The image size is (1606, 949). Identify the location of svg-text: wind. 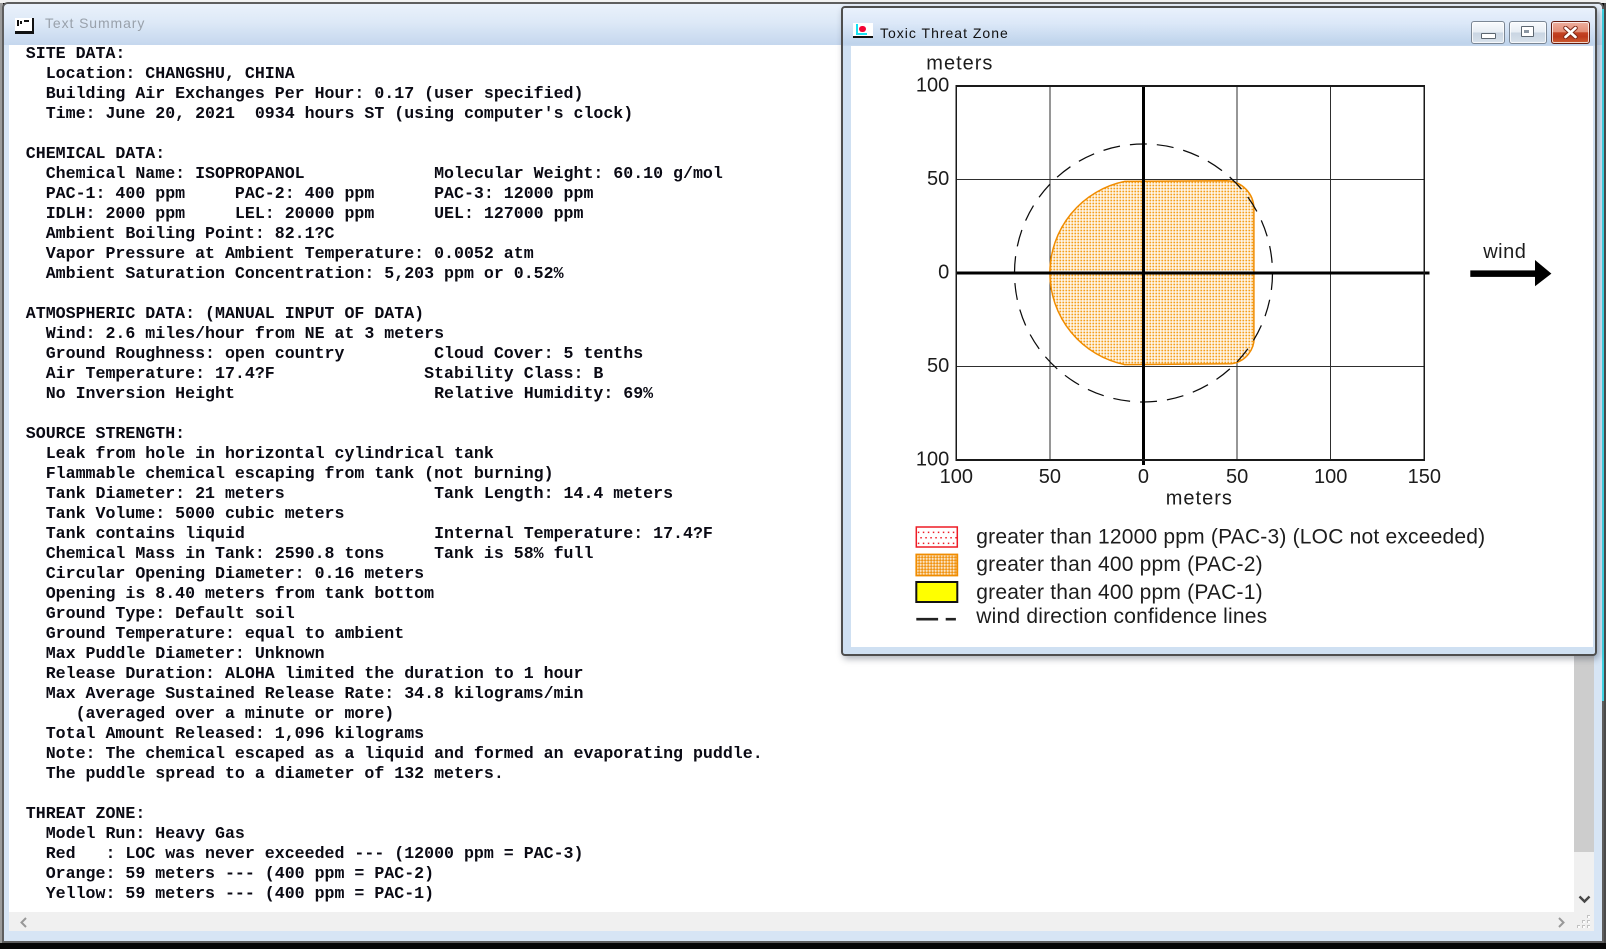
(1505, 252).